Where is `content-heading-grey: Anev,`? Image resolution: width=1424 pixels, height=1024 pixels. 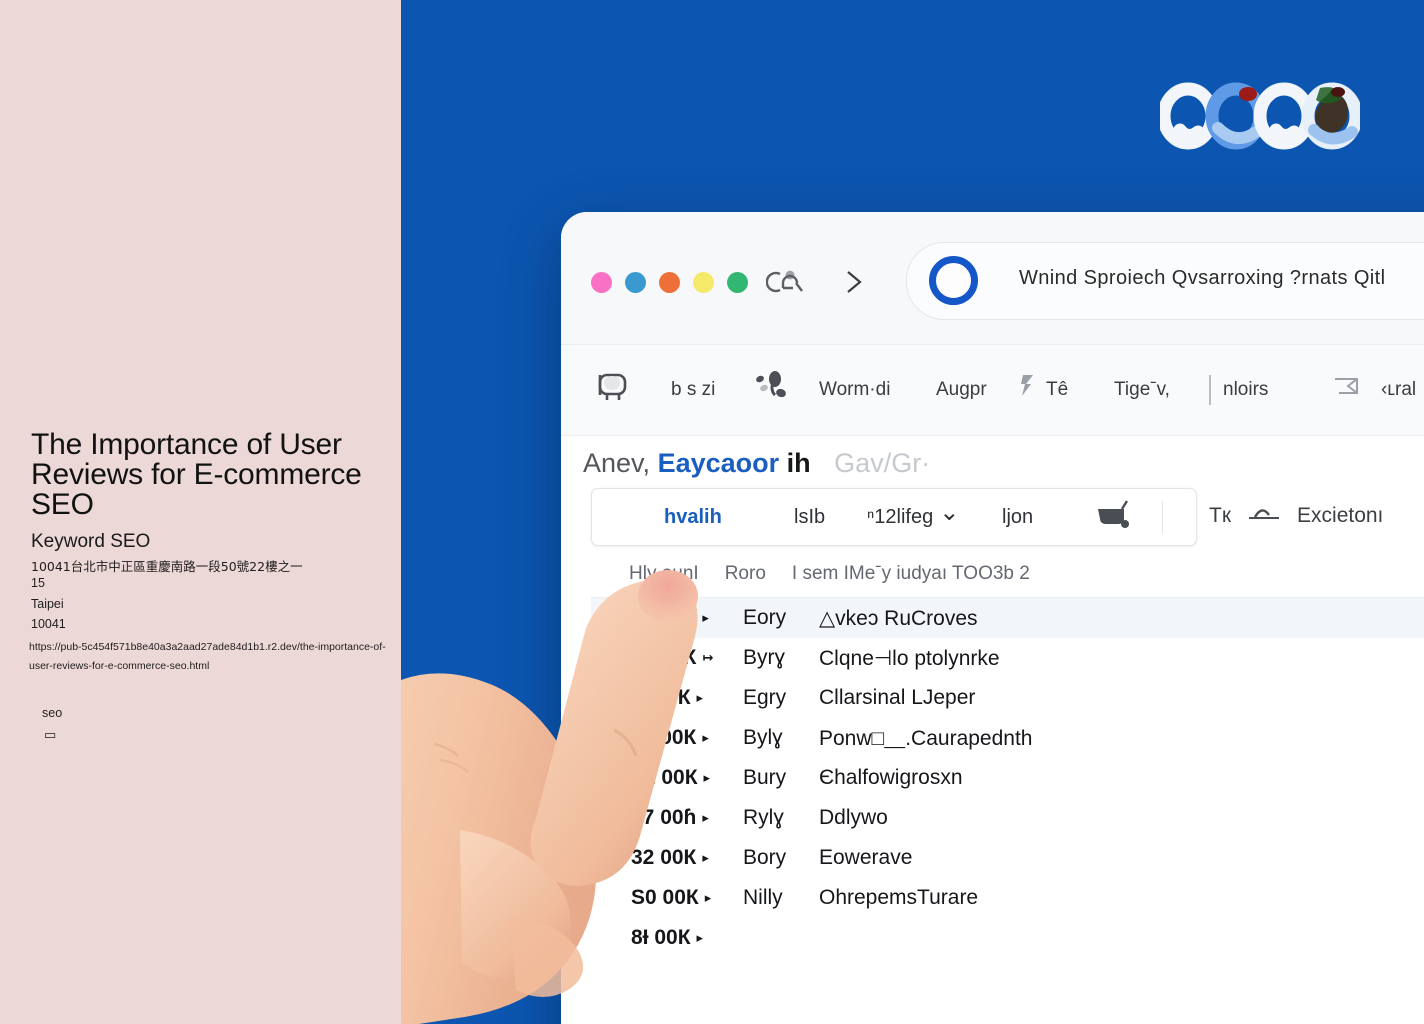 content-heading-grey: Anev, is located at coordinates (617, 463).